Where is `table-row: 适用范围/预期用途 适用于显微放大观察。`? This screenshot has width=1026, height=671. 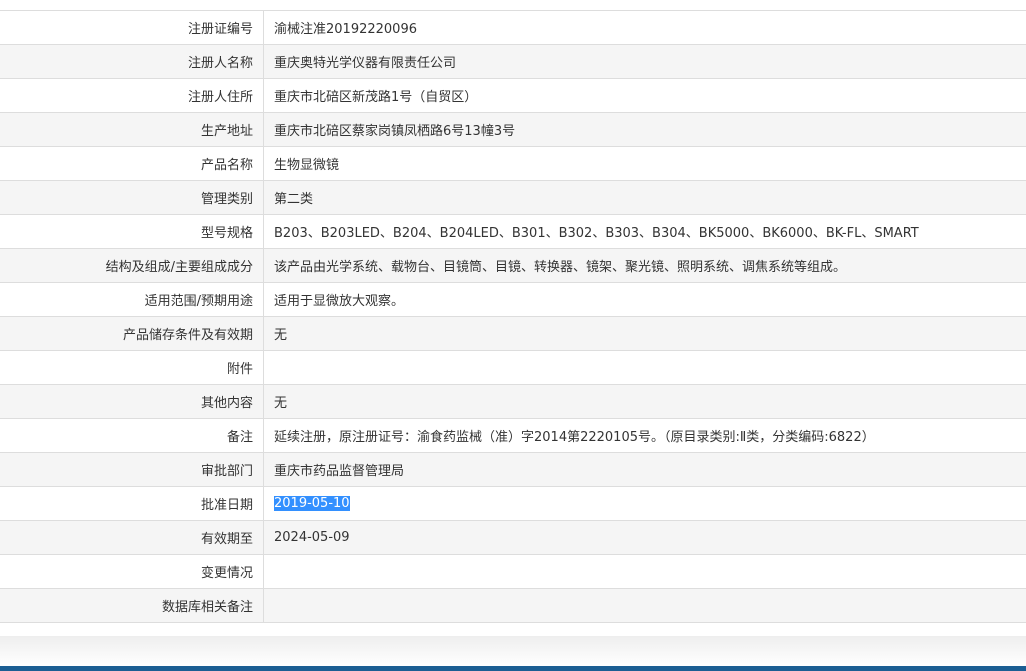
table-row: 适用范围/预期用途 适用于显微放大观察。 is located at coordinates (513, 299).